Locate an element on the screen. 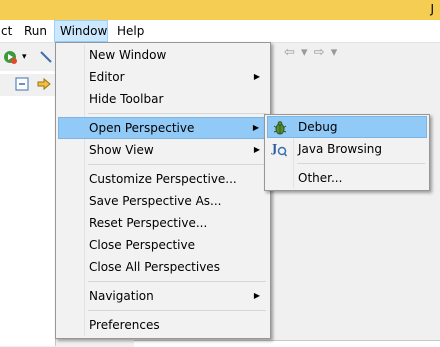  title-bar: J is located at coordinates (220, 10).